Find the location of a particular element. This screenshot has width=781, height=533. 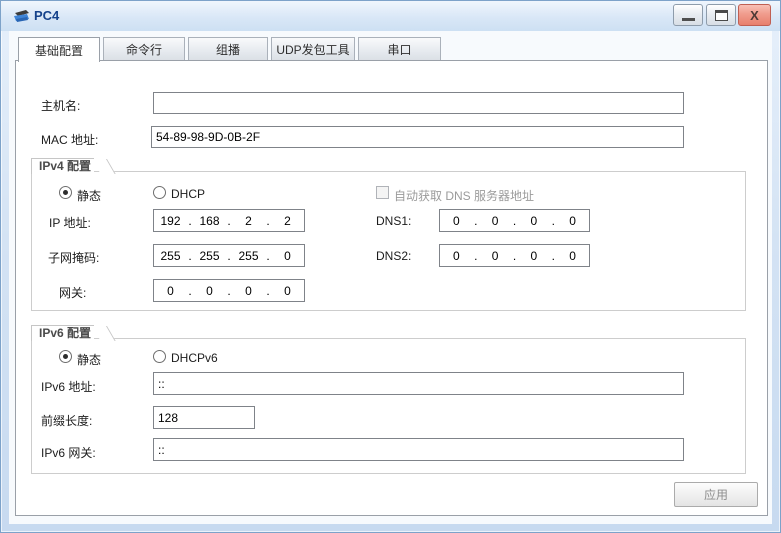

ip-address-label: IP 地址: is located at coordinates (70, 223).